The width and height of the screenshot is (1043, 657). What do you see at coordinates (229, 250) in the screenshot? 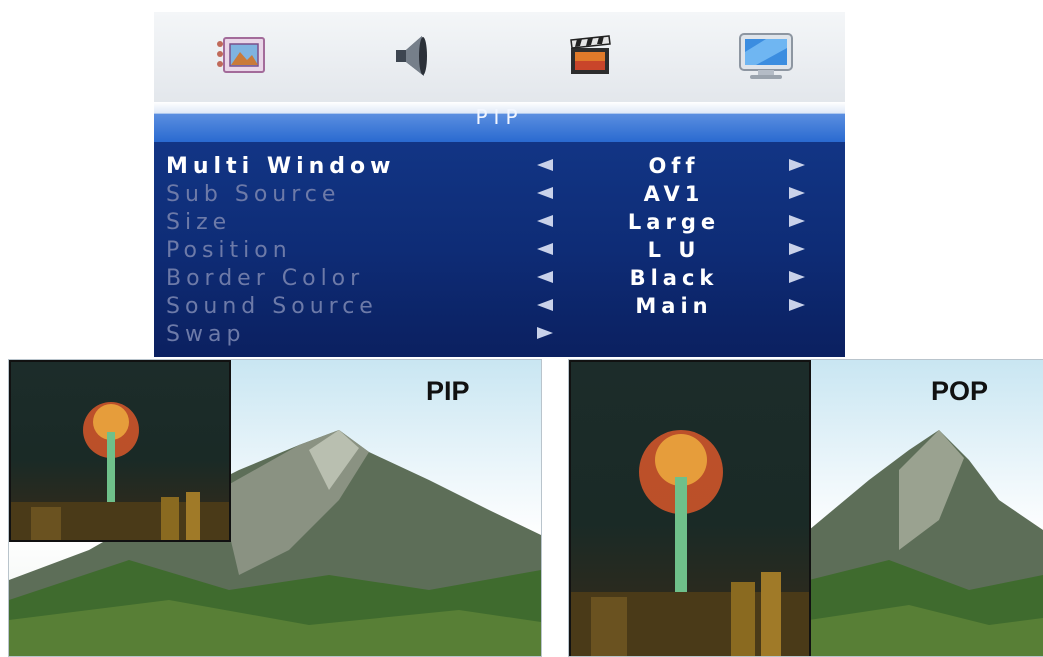
I see `menu-row-label: Position` at bounding box center [229, 250].